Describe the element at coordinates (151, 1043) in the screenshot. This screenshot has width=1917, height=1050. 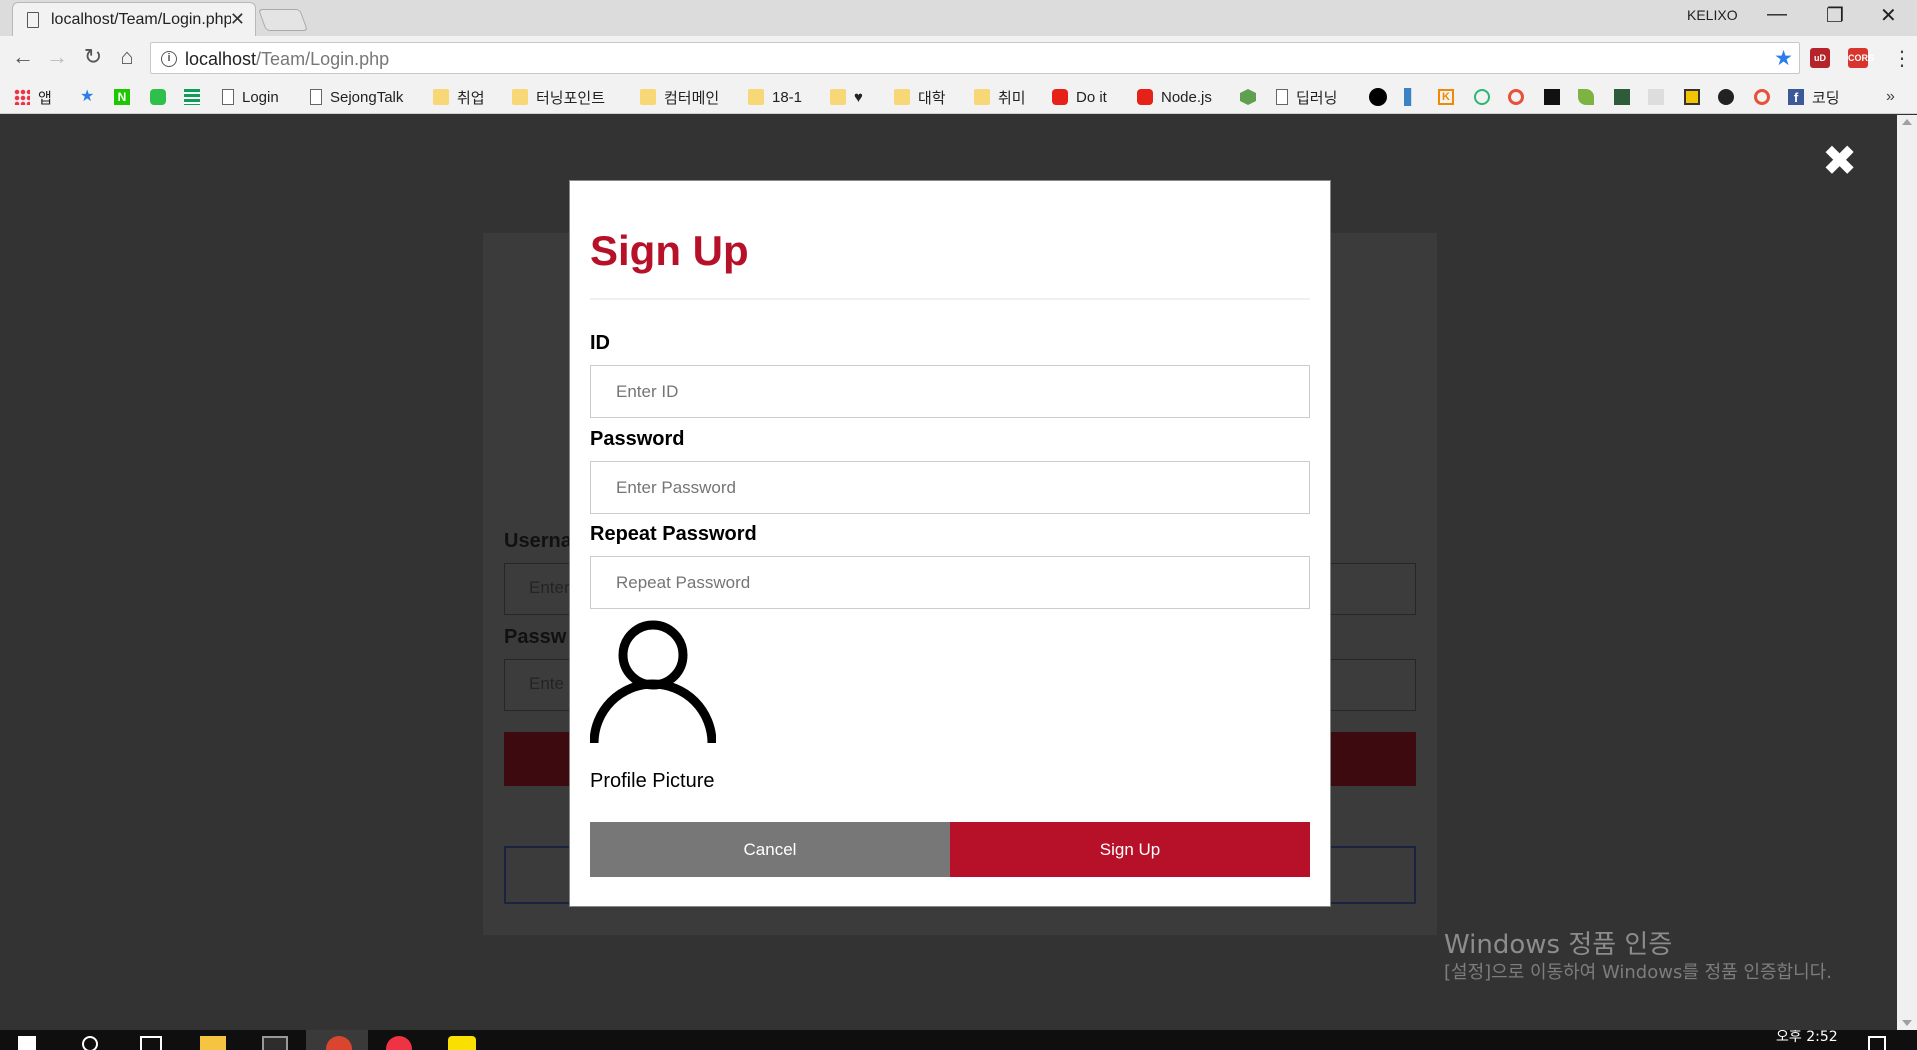
I see `task-view-icon` at that location.